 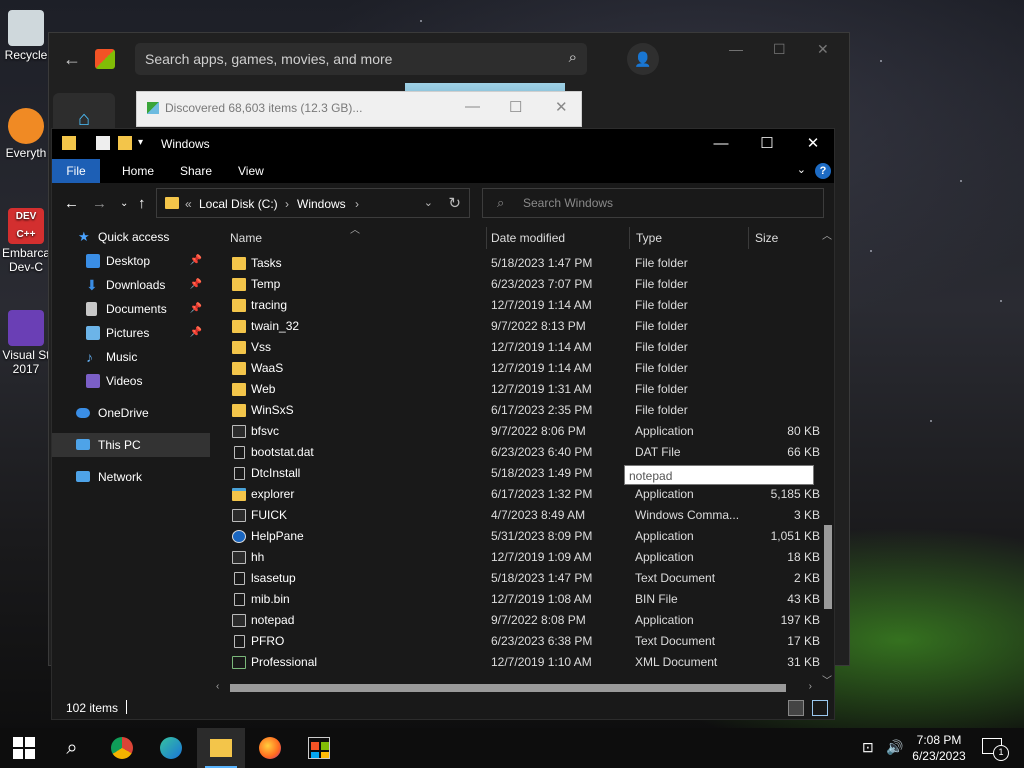 I want to click on vertical-scrollbar: ︿ ﹀, so click(x=828, y=457).